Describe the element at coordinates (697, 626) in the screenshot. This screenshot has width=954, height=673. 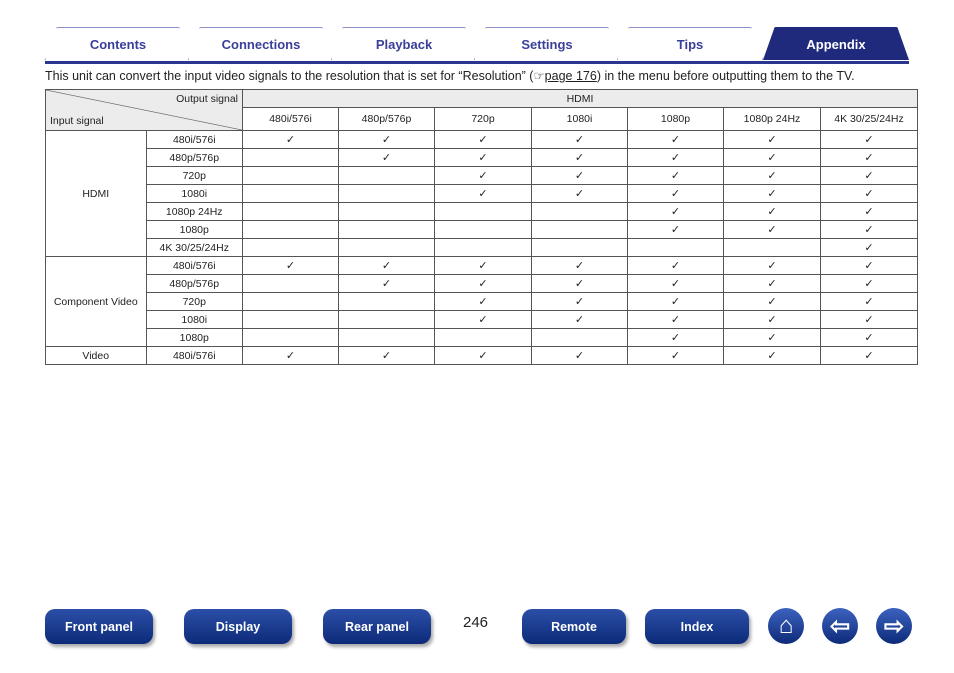
I see `index-button: Index` at that location.